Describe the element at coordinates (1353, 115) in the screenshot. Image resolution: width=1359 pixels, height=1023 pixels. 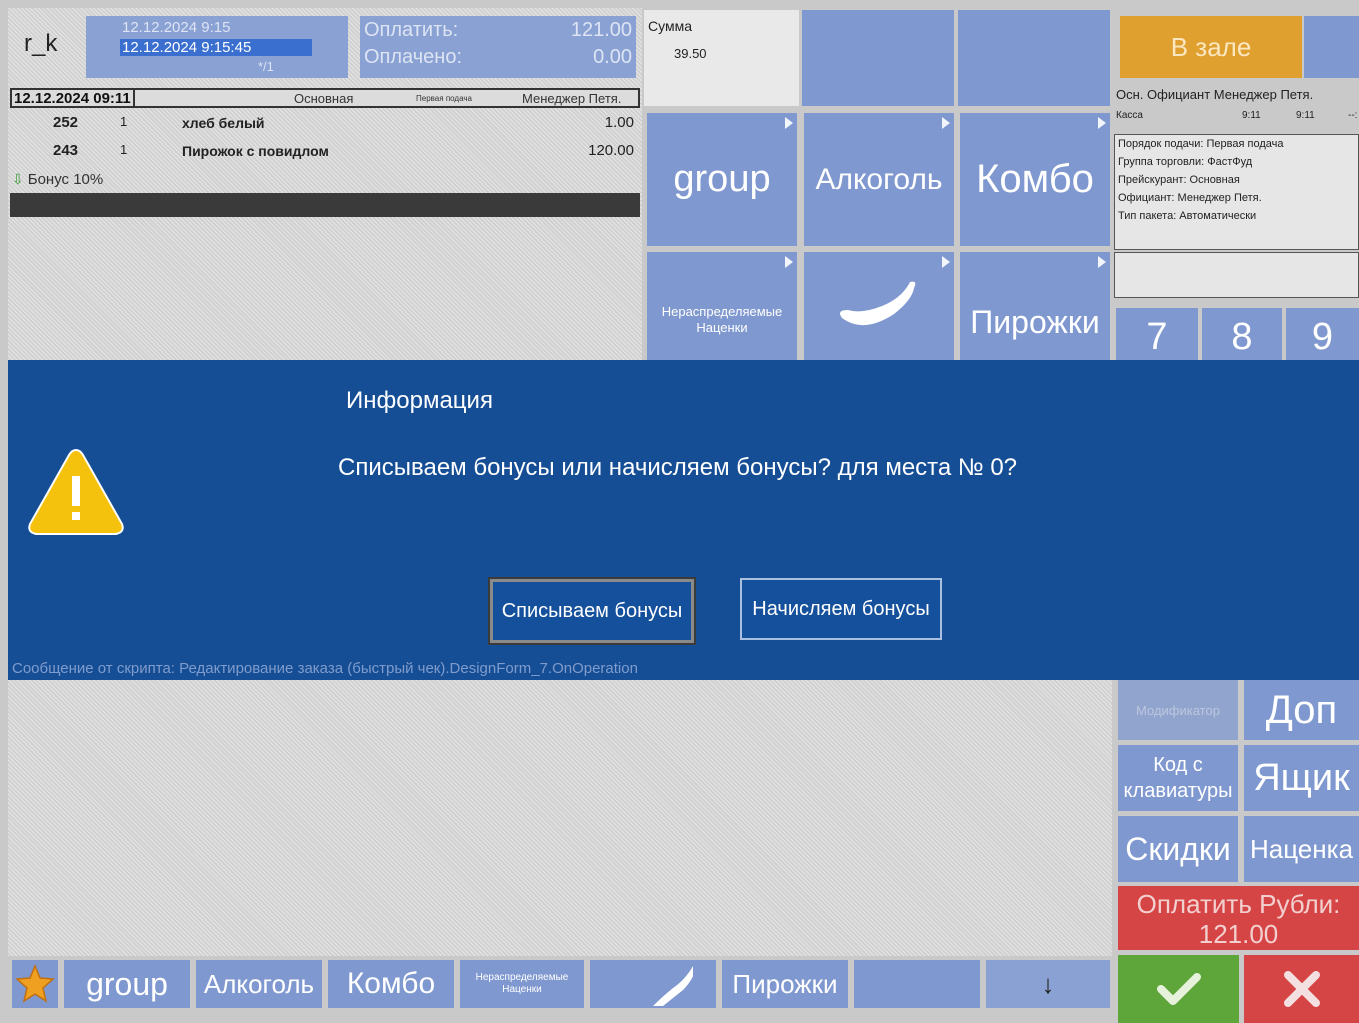
I see `kassa-time-3: --:` at that location.